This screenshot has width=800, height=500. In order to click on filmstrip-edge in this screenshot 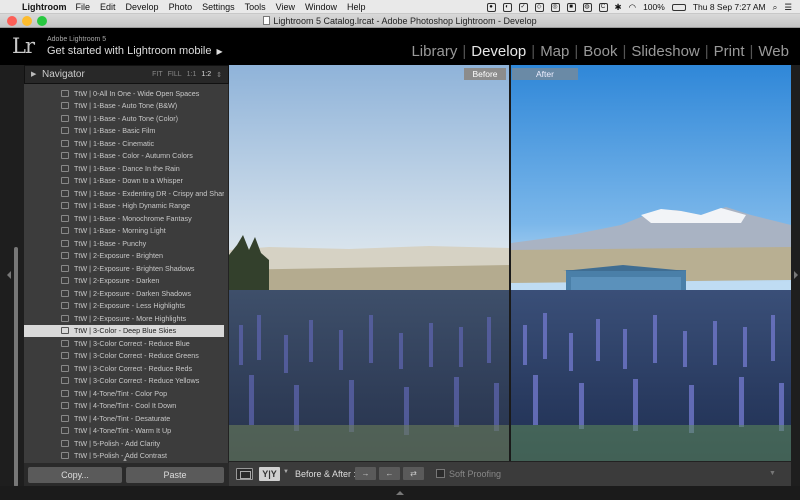, I will do `click(400, 493)`.